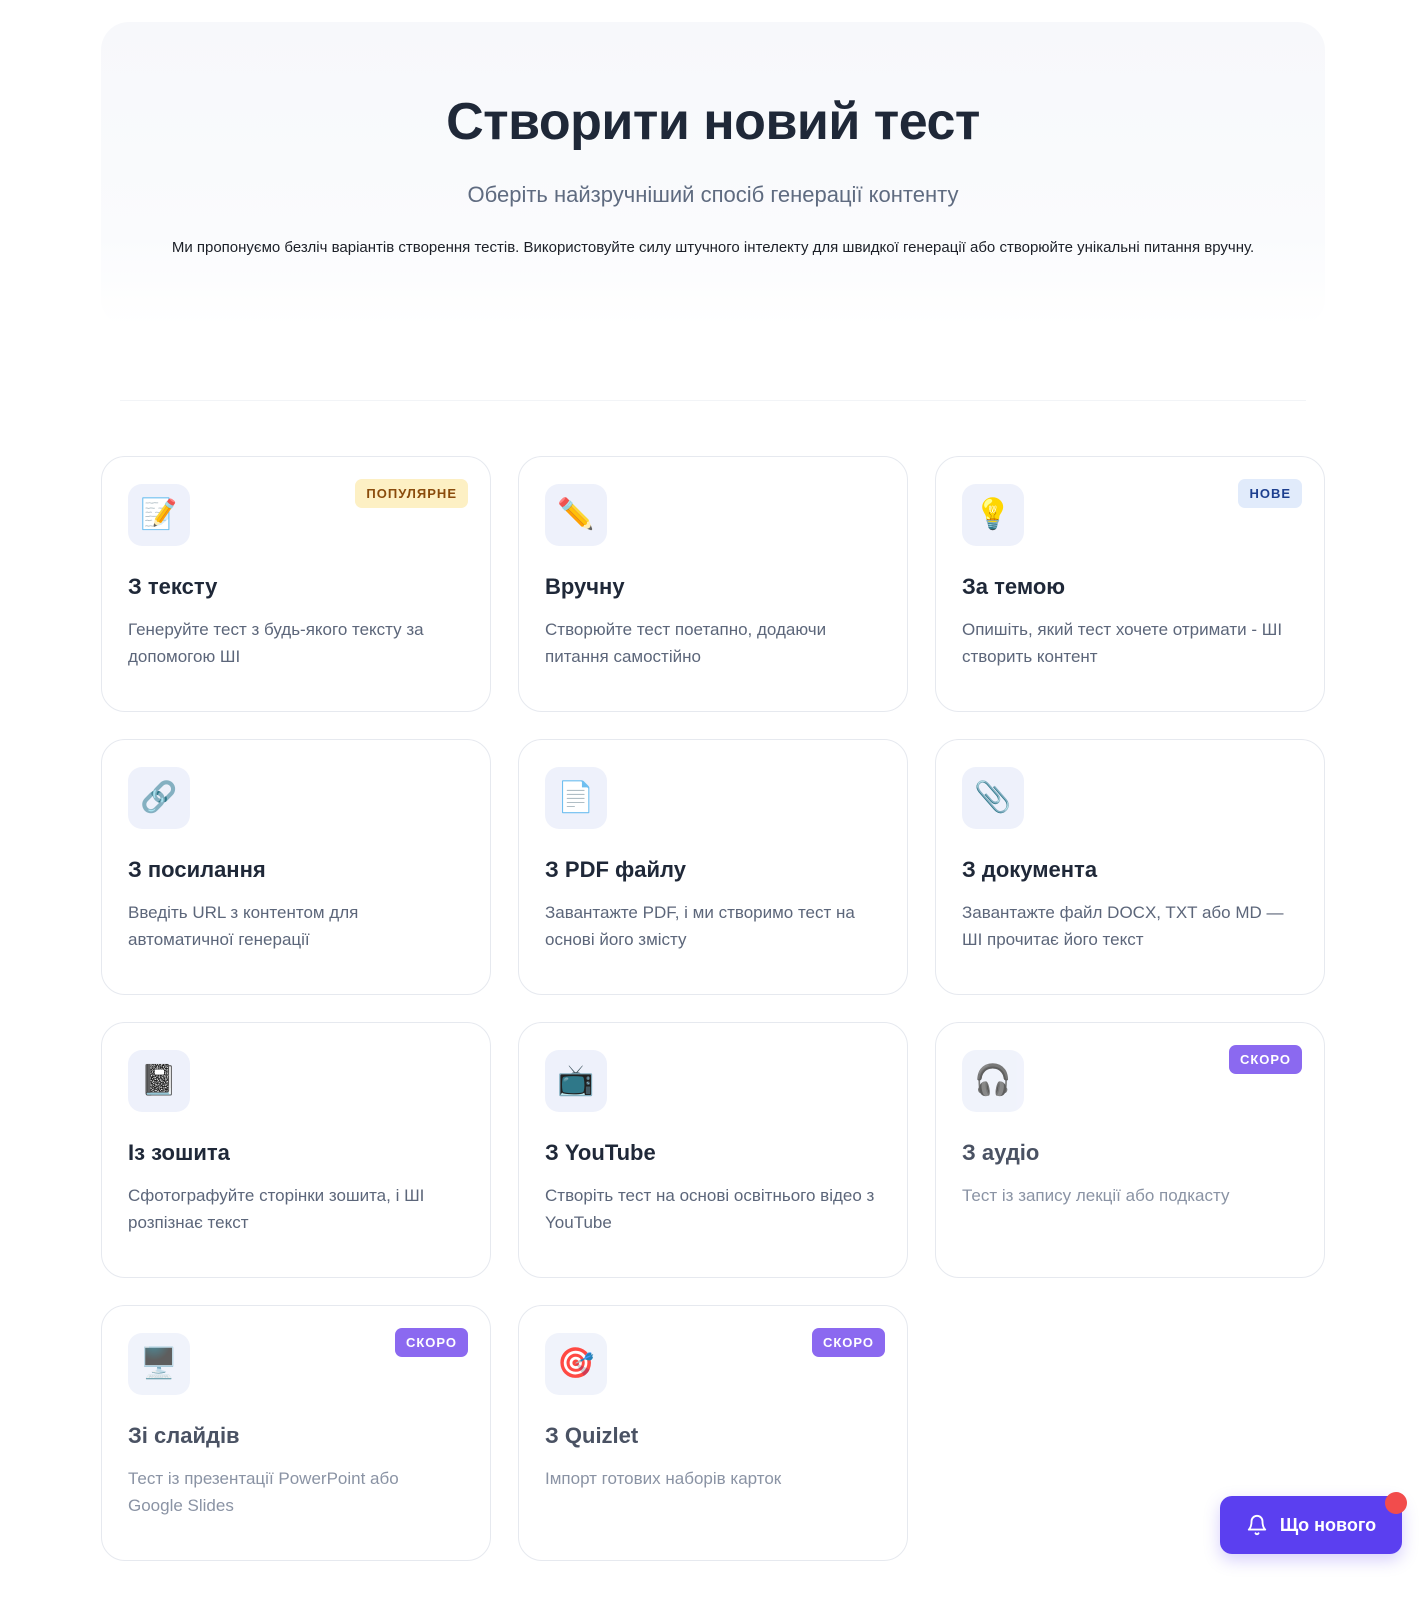  I want to click on card-title: З посилання, so click(197, 869).